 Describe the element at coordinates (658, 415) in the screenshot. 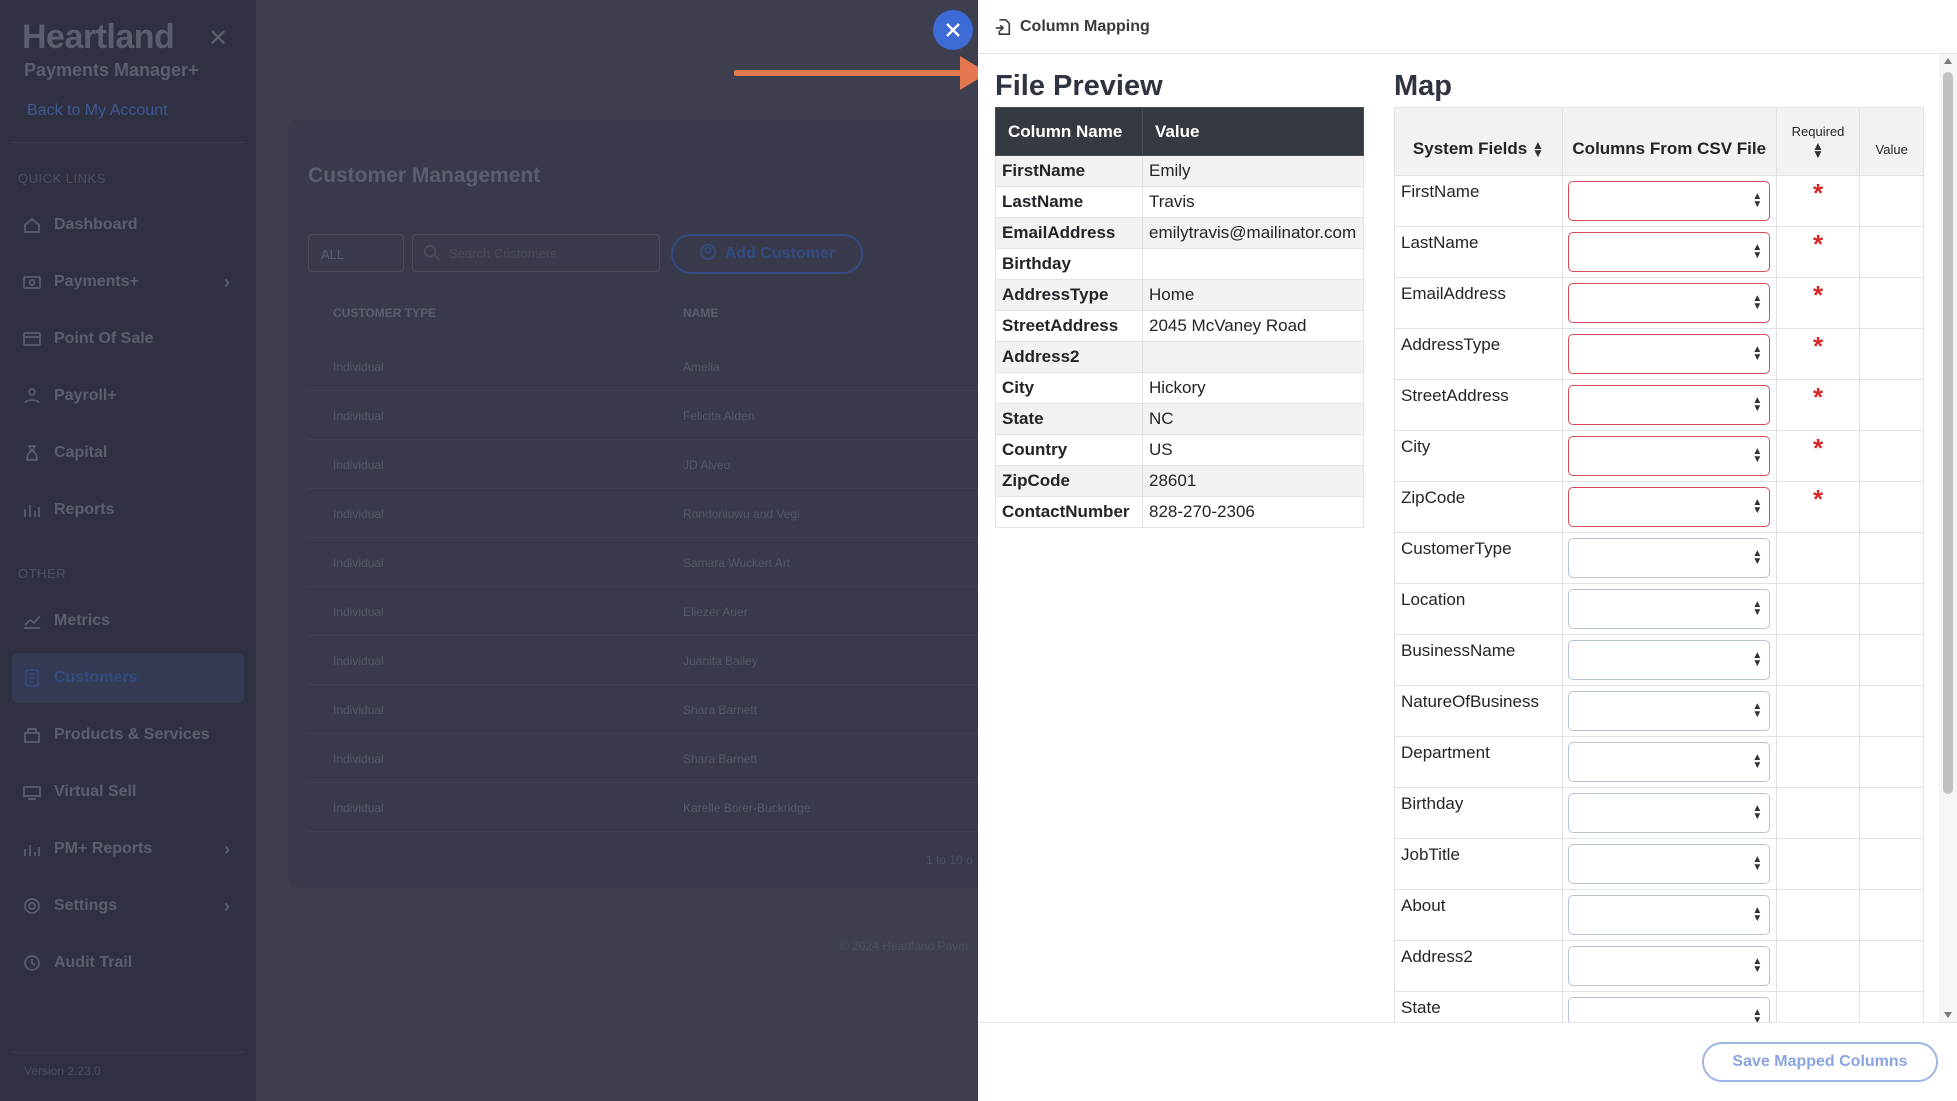

I see `table-row: Individual Felicita Alden` at that location.